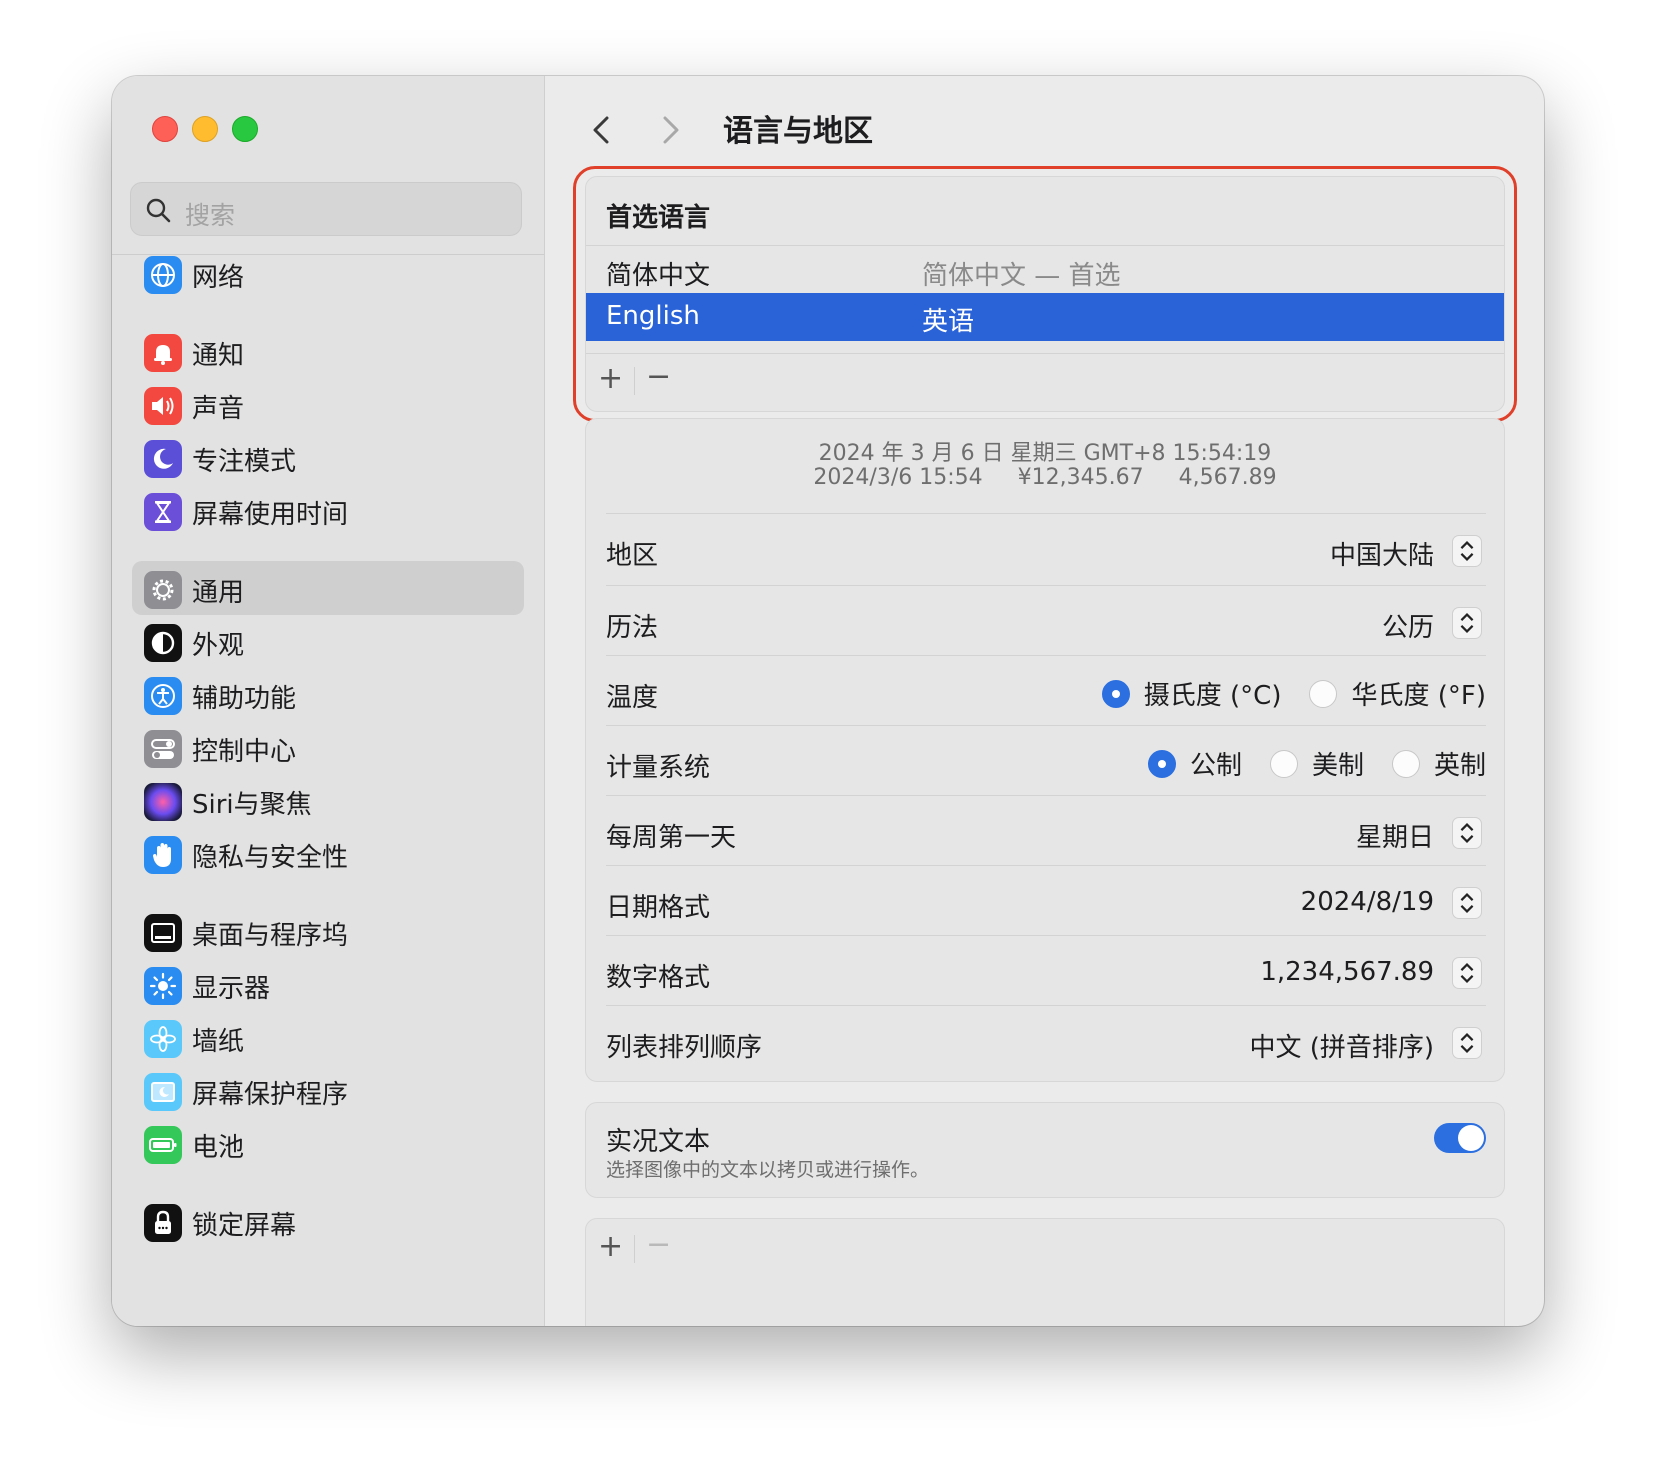 Image resolution: width=1654 pixels, height=1474 pixels. What do you see at coordinates (328, 1221) in the screenshot?
I see `sidebar-item-lock-screen: 锁定屏幕` at bounding box center [328, 1221].